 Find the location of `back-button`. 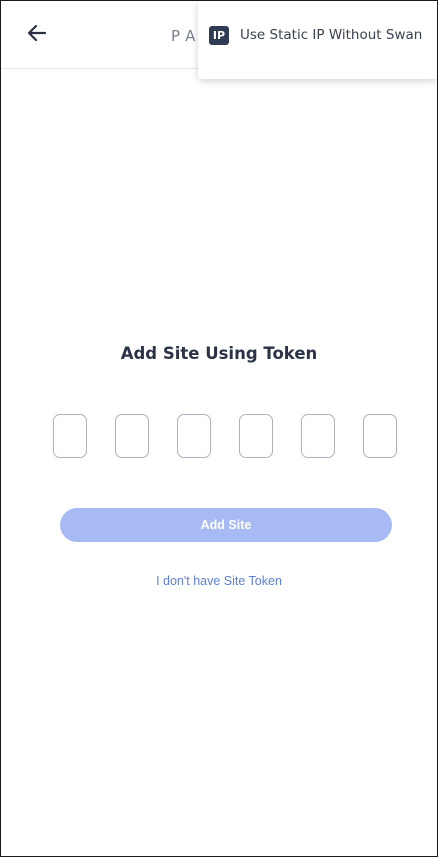

back-button is located at coordinates (37, 35).